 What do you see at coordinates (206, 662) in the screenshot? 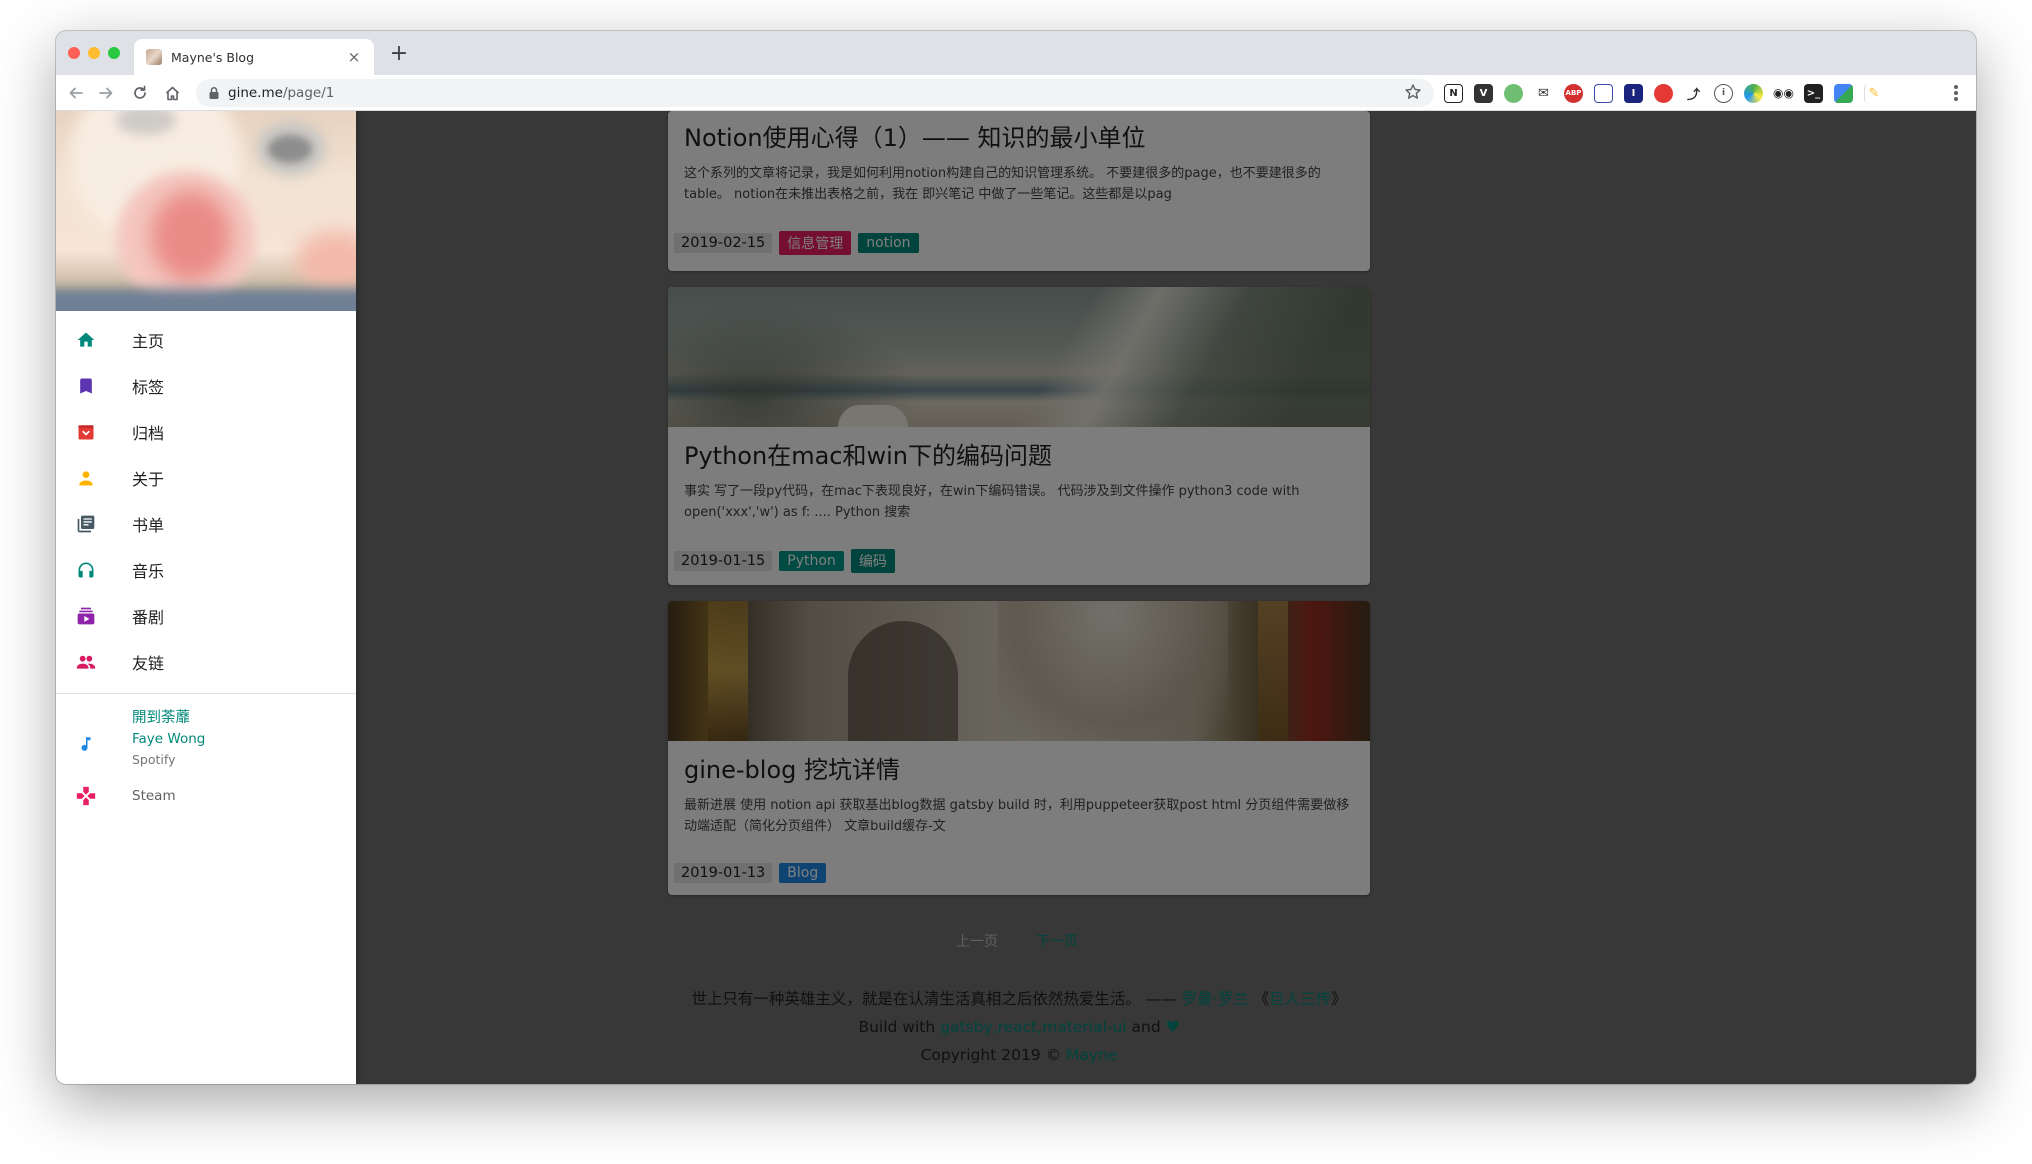
I see `sidebar-item-links: 友链` at bounding box center [206, 662].